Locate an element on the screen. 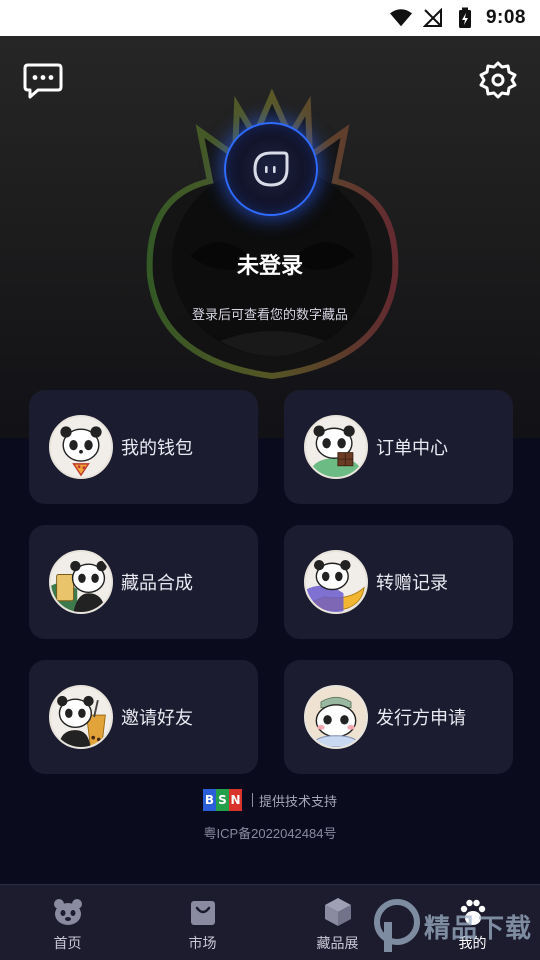 This screenshot has height=960, width=540. card-issuer-application: 发行方申请 is located at coordinates (398, 717).